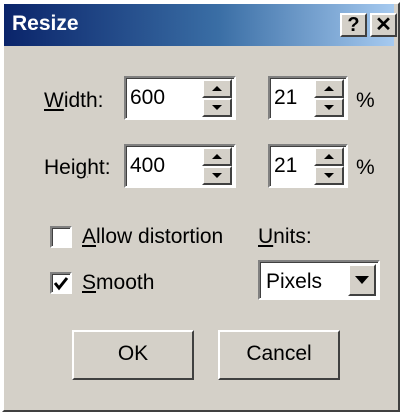 Image resolution: width=402 pixels, height=414 pixels. What do you see at coordinates (308, 98) in the screenshot?
I see `width-percent-input: 21` at bounding box center [308, 98].